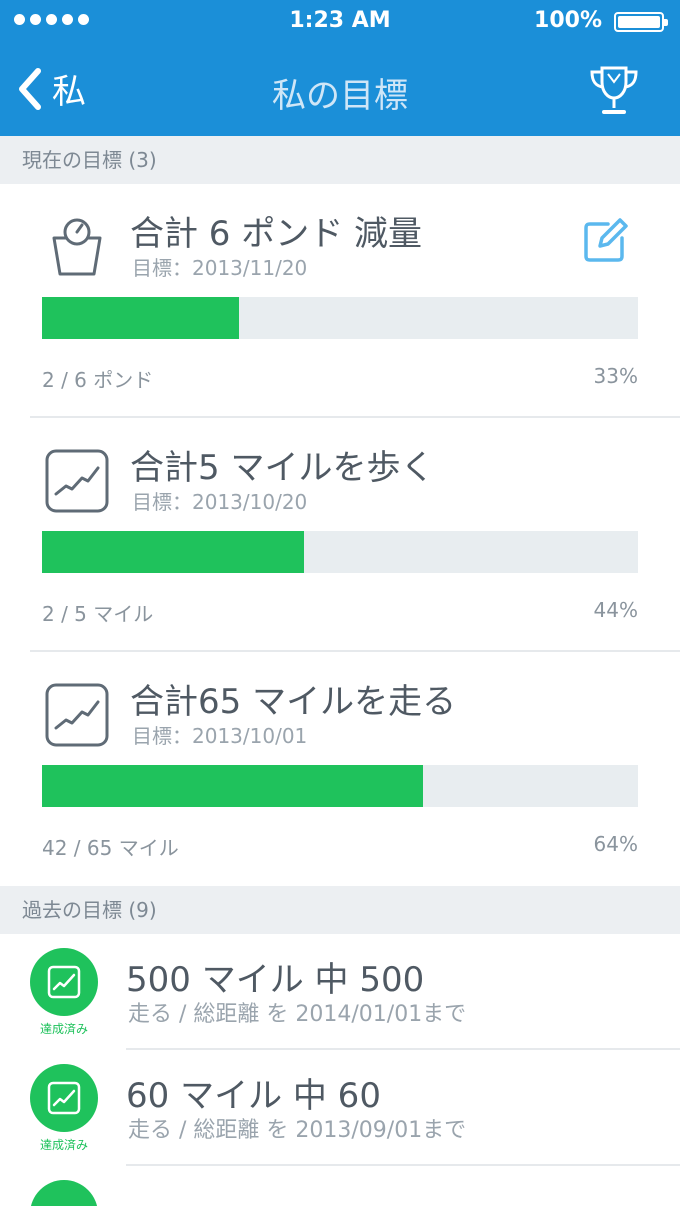 The height and width of the screenshot is (1206, 680). Describe the element at coordinates (615, 844) in the screenshot. I see `goal-percent: 64%` at that location.